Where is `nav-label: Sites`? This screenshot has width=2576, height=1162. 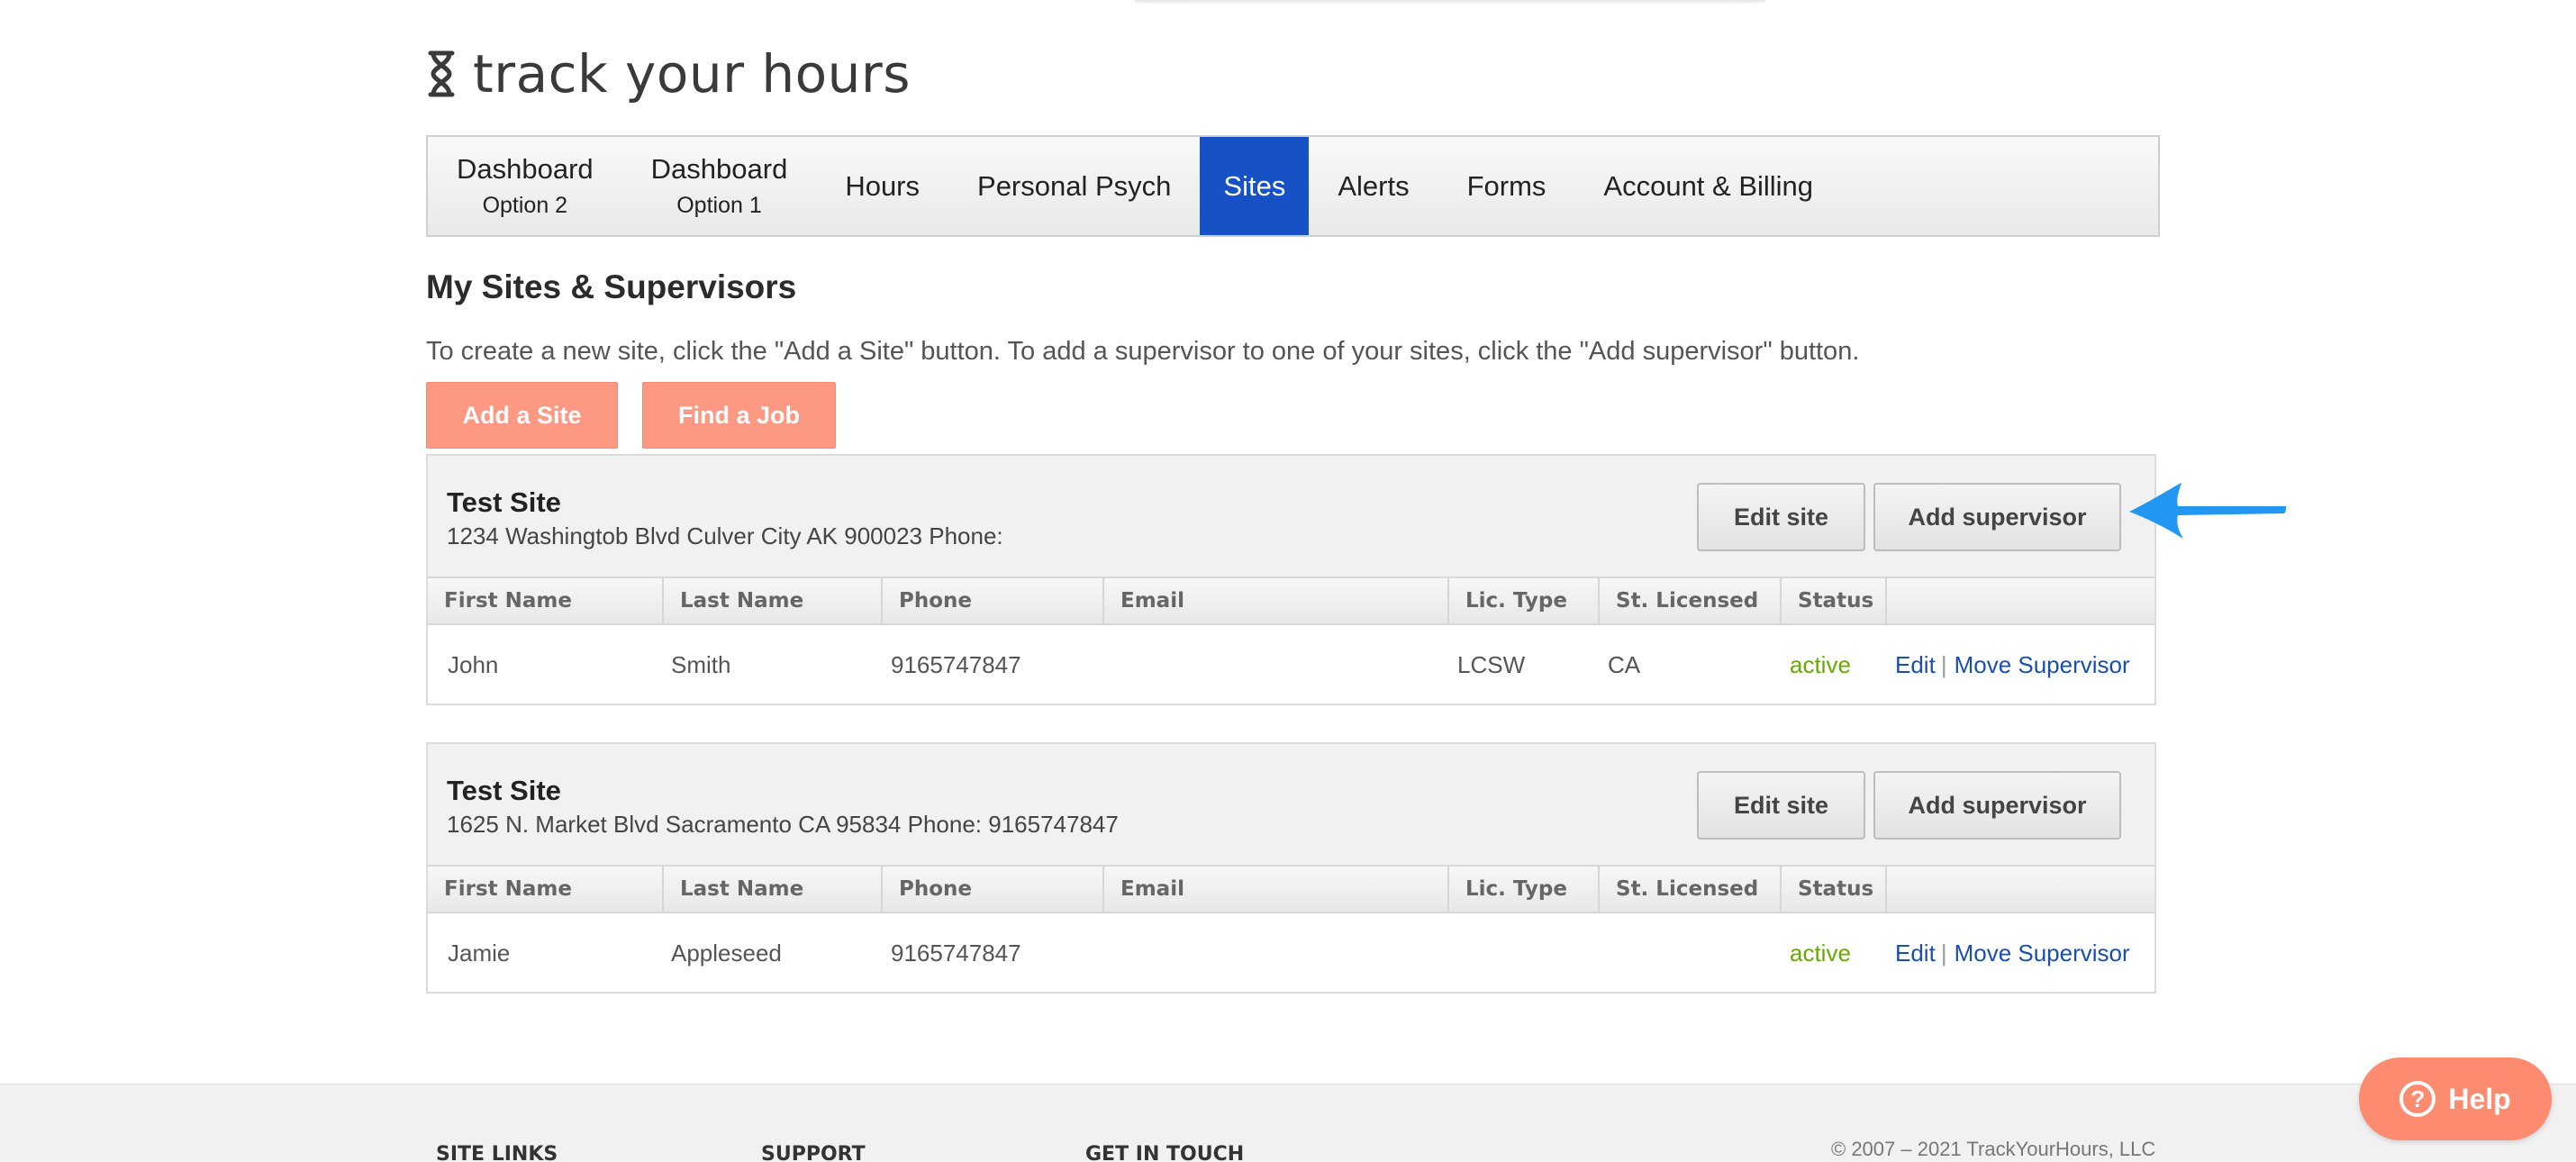 nav-label: Sites is located at coordinates (1254, 186).